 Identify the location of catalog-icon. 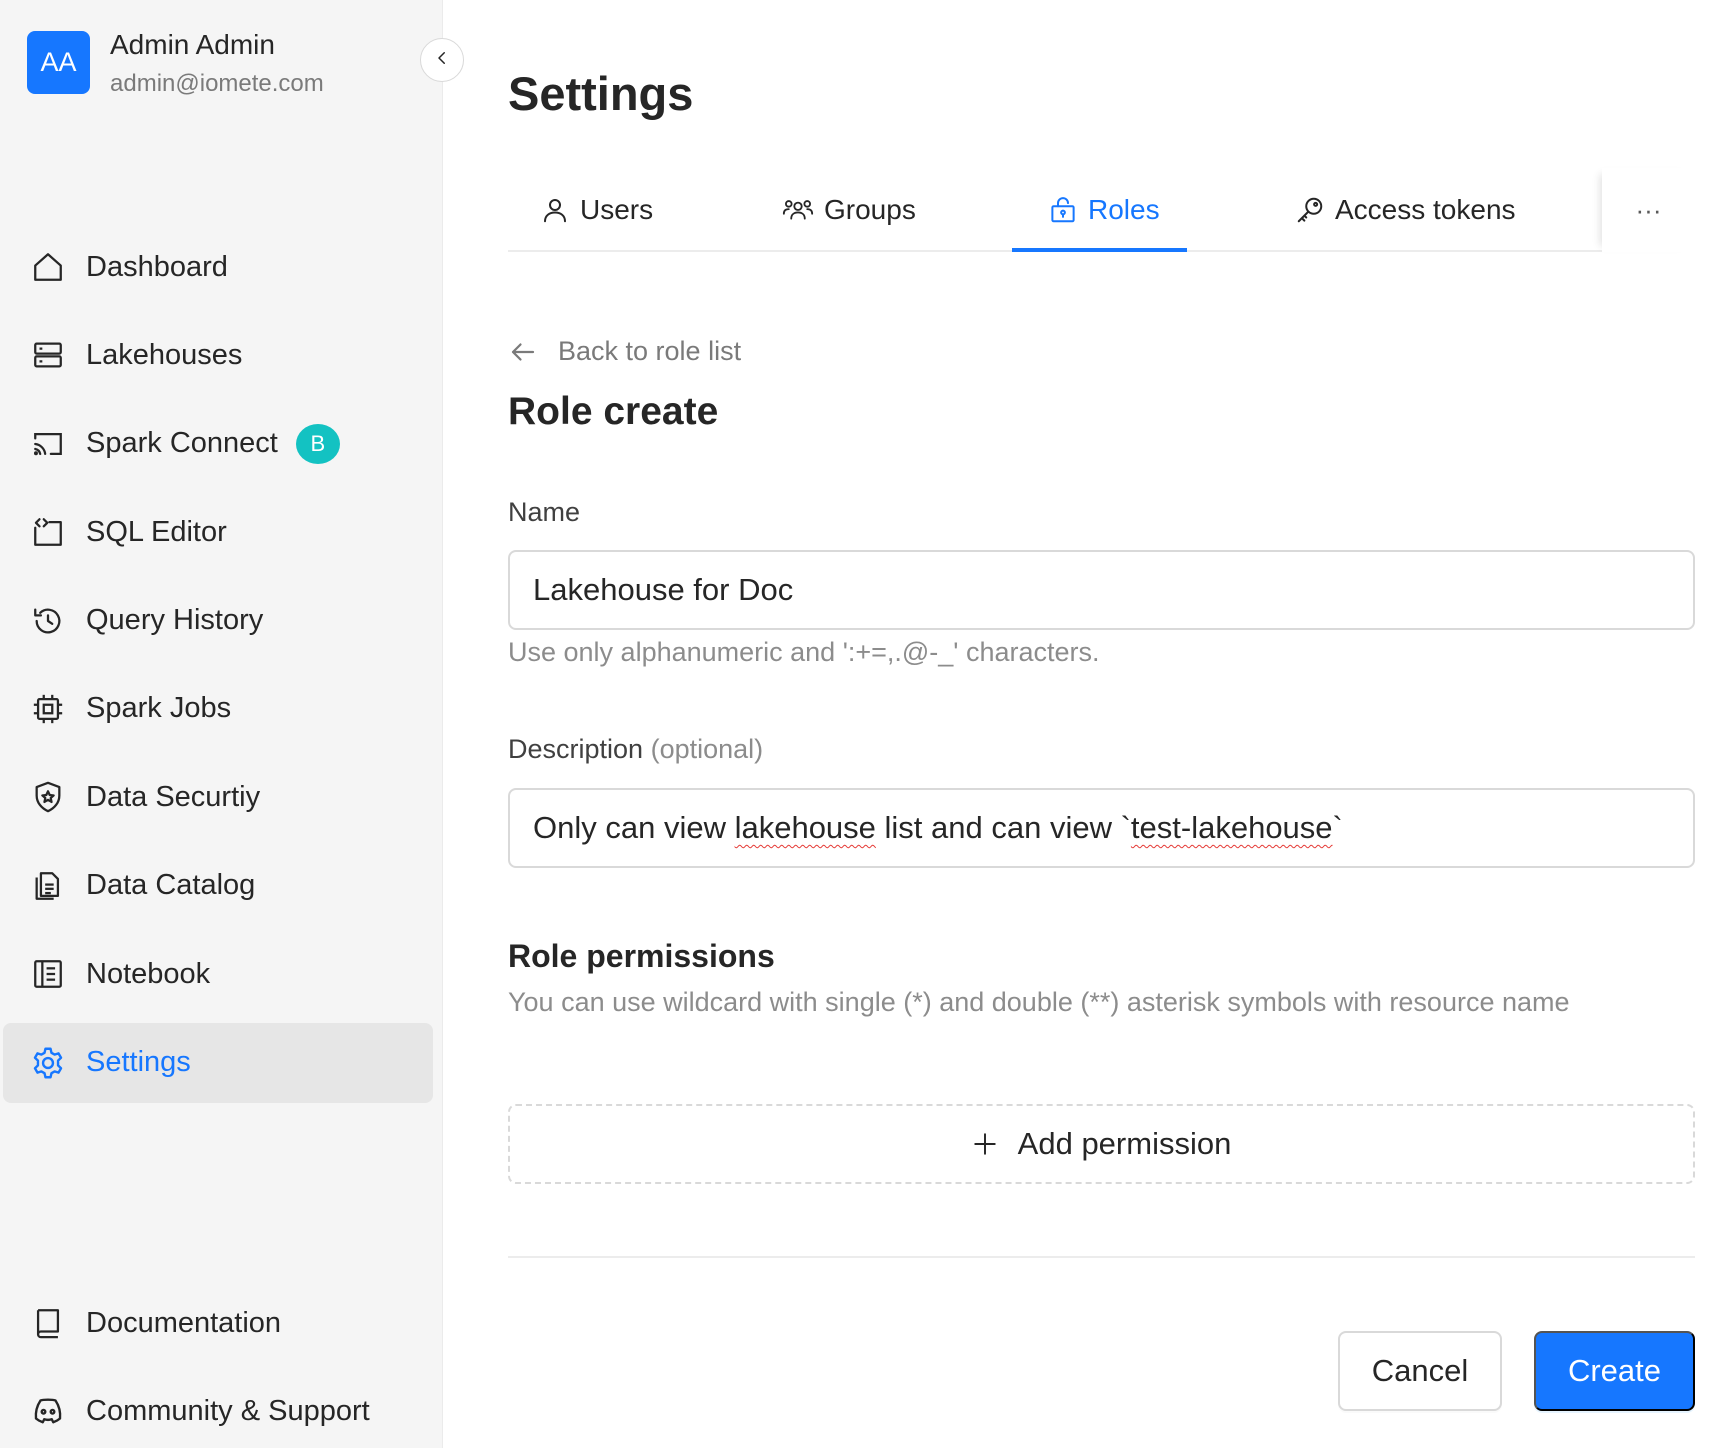
(48, 886).